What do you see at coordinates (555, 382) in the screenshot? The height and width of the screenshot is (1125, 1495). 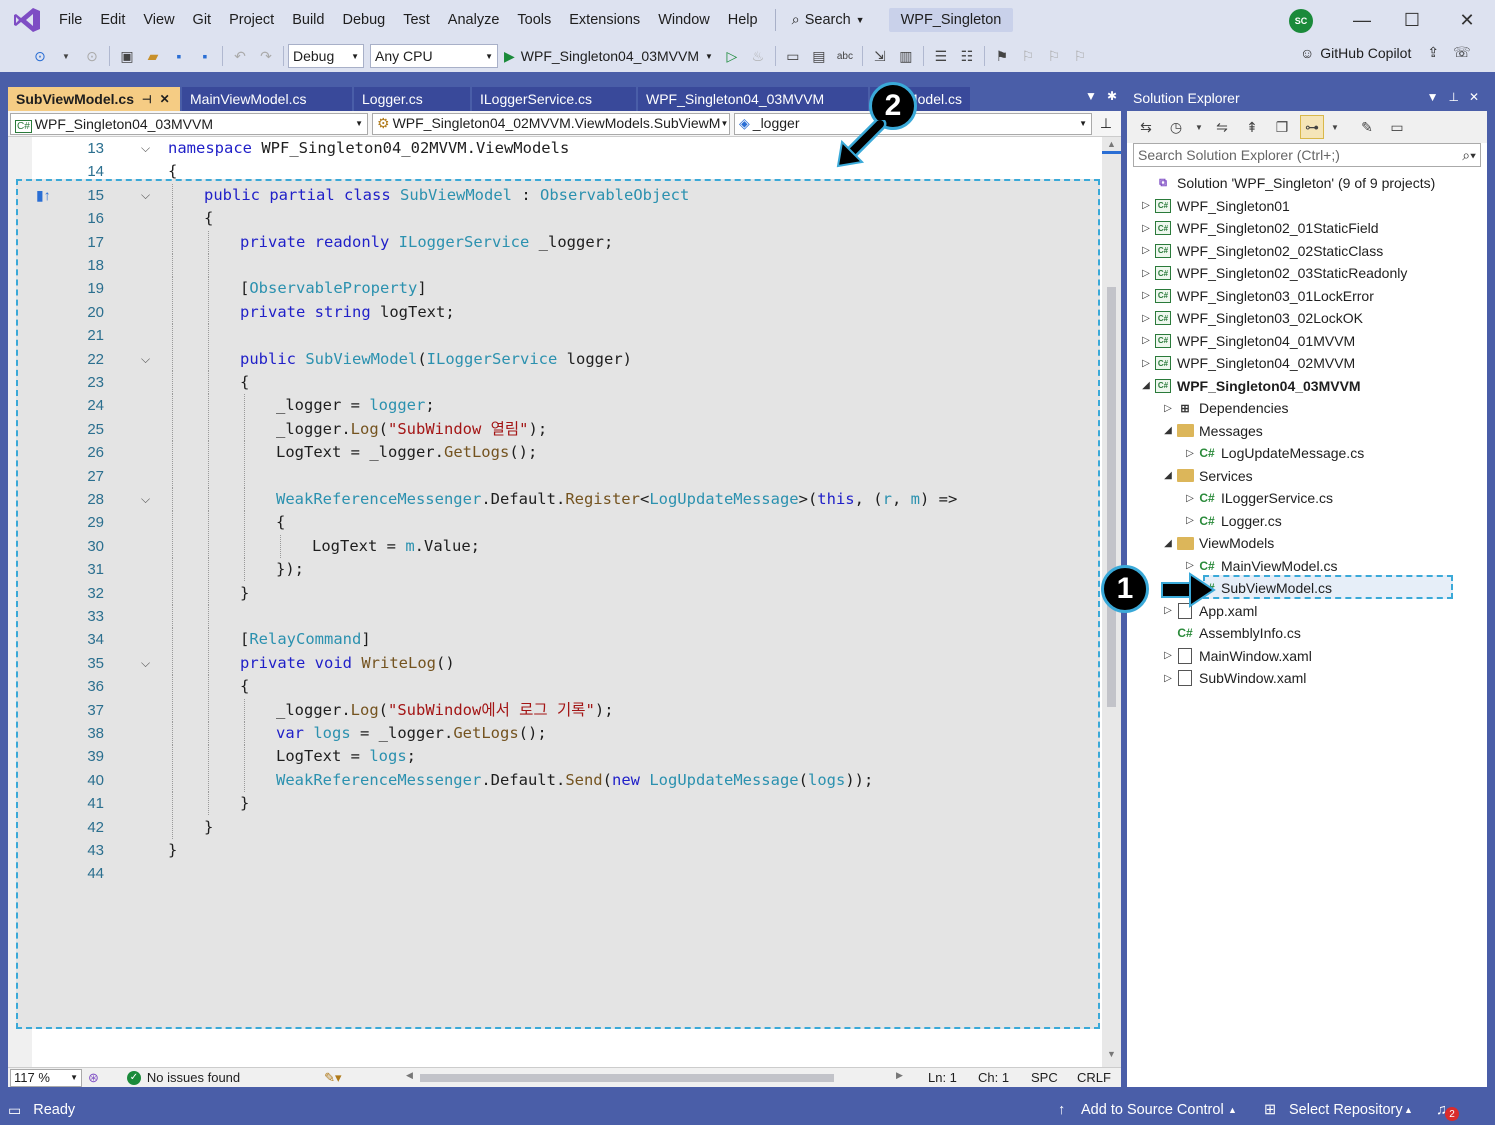 I see `code-line: 23 {` at bounding box center [555, 382].